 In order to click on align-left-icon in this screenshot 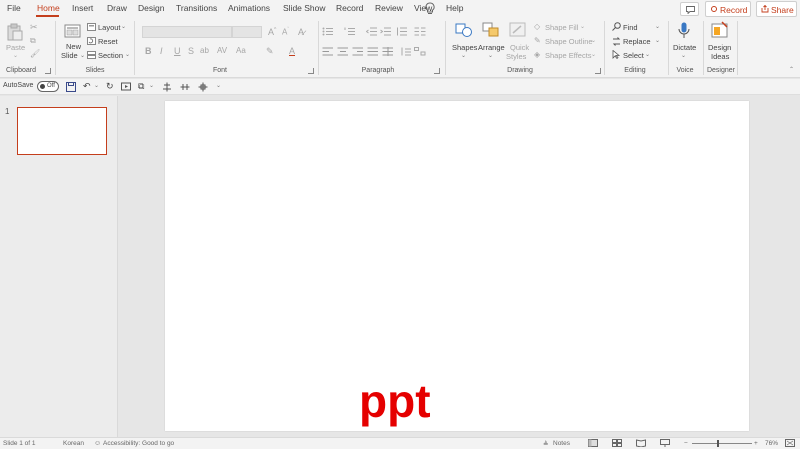, I will do `click(328, 51)`.